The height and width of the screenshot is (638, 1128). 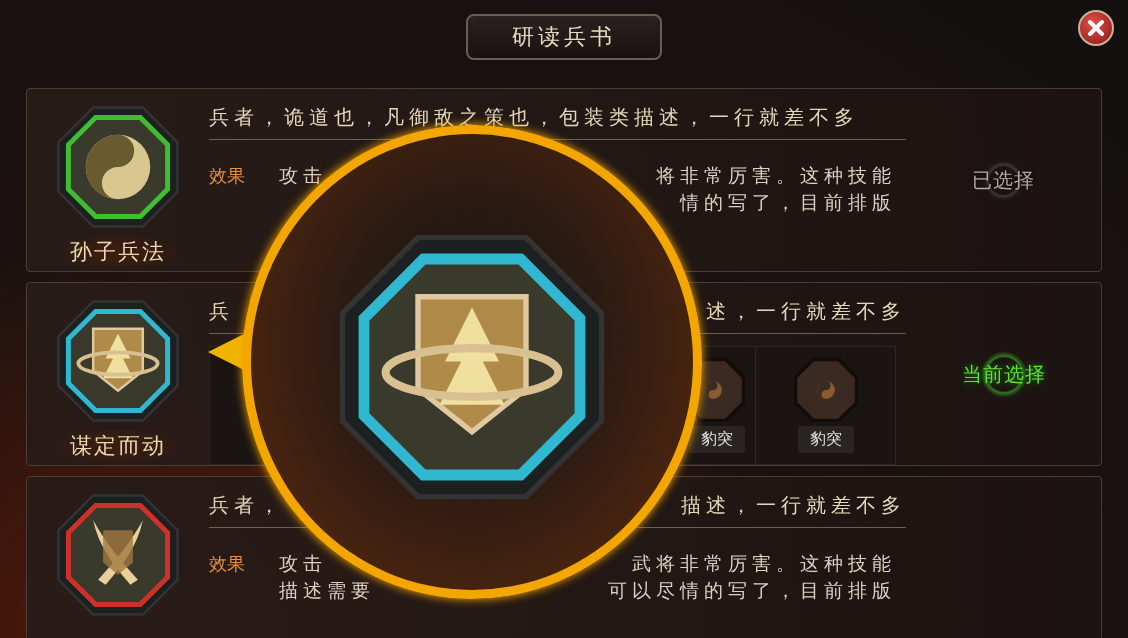 What do you see at coordinates (776, 175) in the screenshot?
I see `effect-text: 将非常厉害。这种技能` at bounding box center [776, 175].